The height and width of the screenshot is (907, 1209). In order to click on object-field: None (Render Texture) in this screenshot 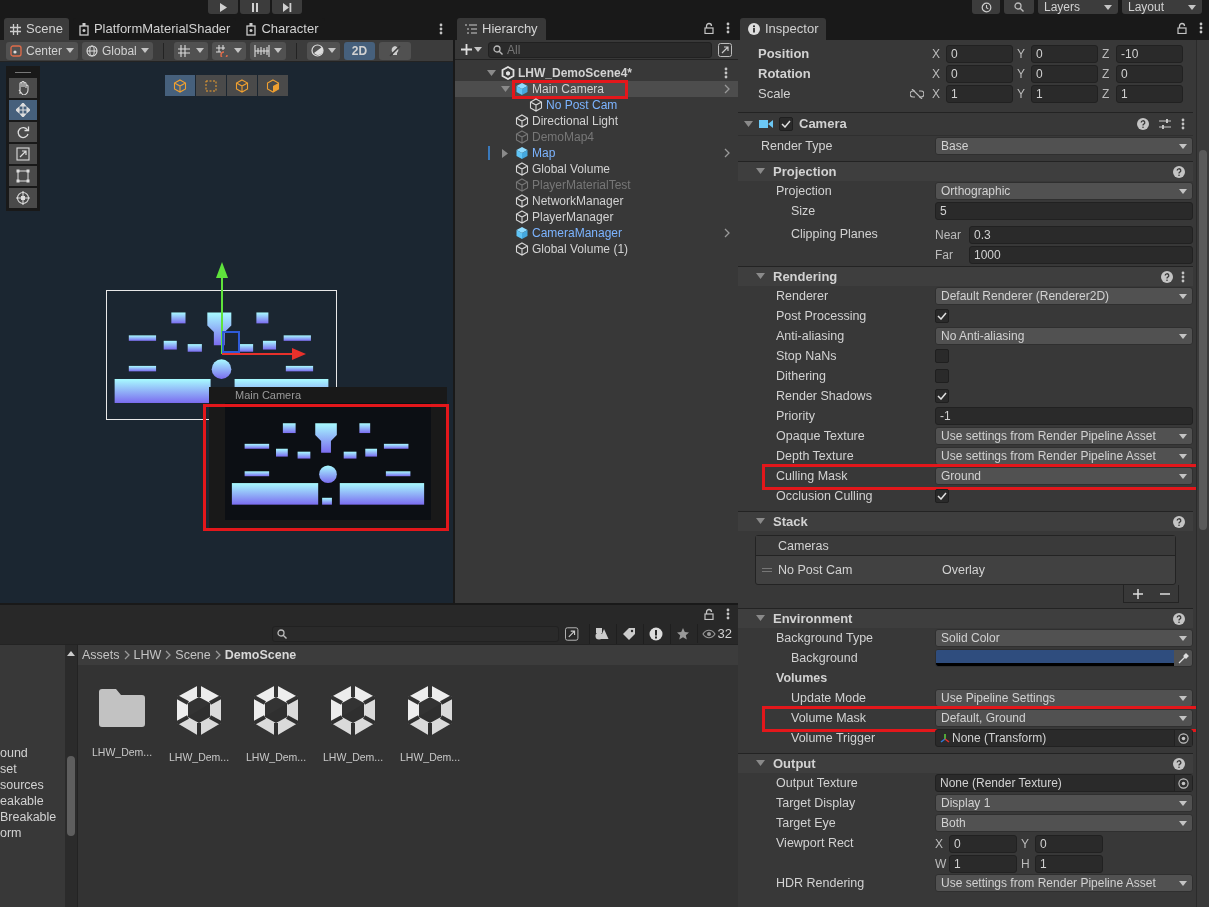, I will do `click(1064, 783)`.